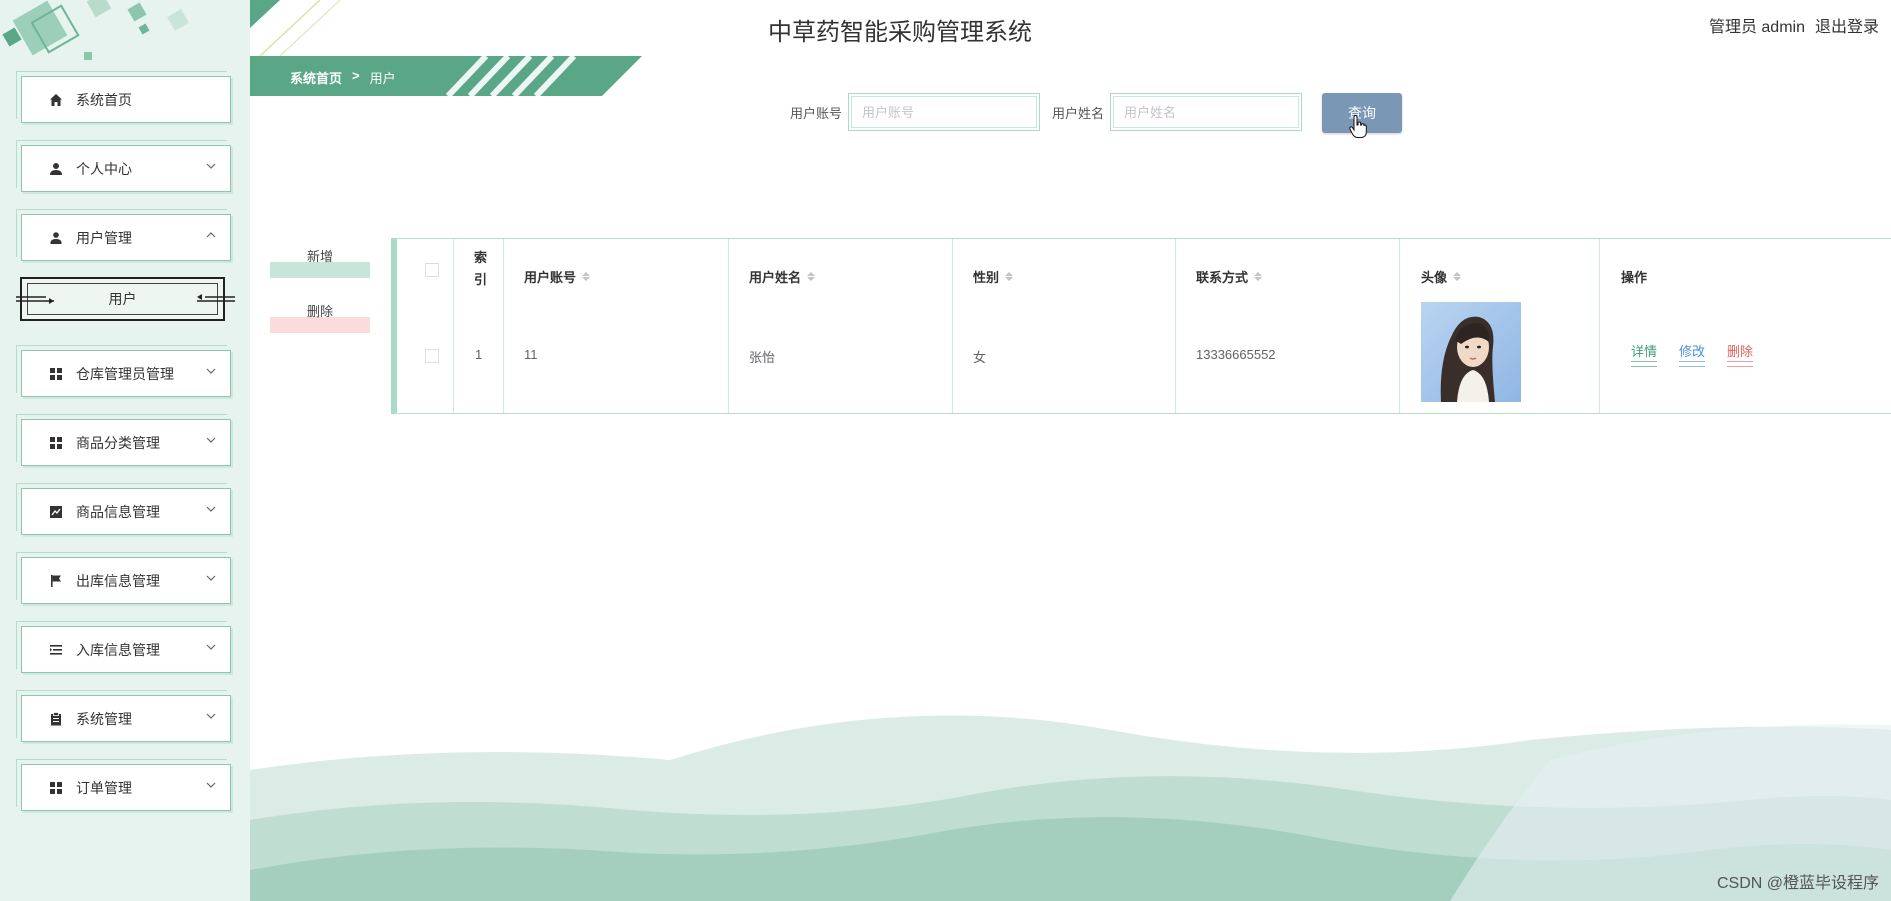 The width and height of the screenshot is (1891, 901). I want to click on header-gender: 性别, so click(993, 276).